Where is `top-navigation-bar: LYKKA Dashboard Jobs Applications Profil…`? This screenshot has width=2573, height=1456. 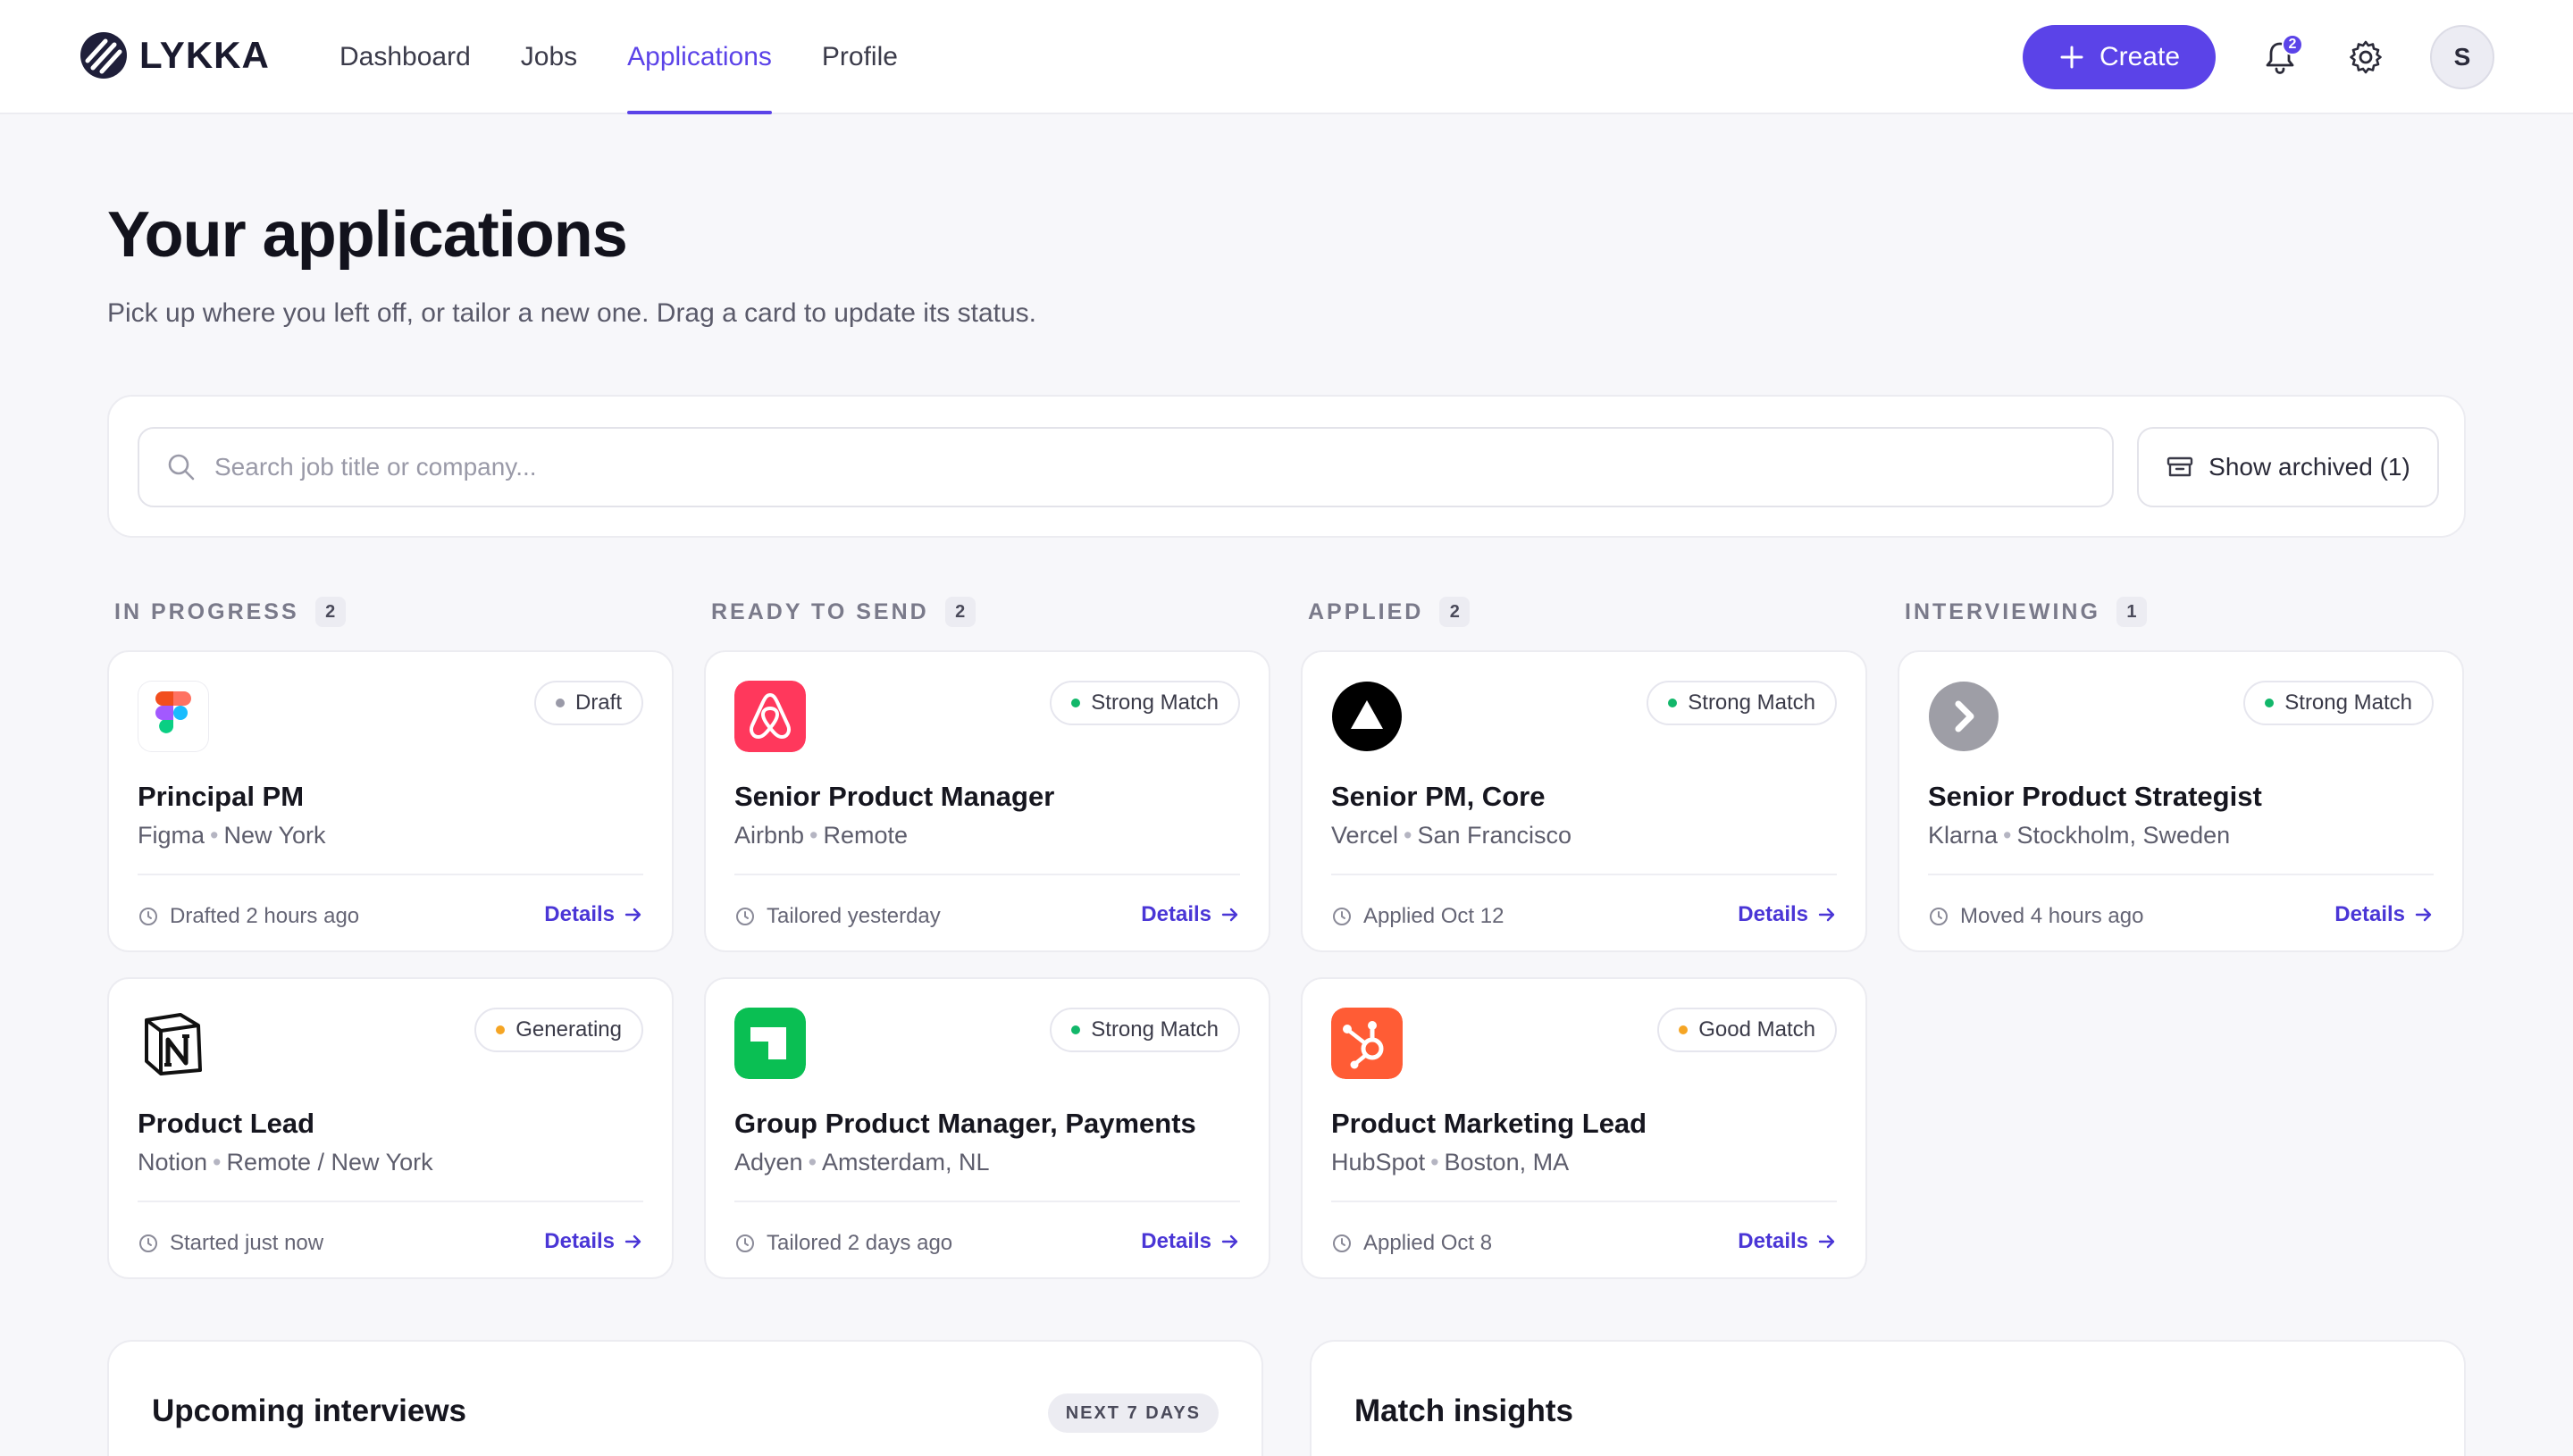 top-navigation-bar: LYKKA Dashboard Jobs Applications Profil… is located at coordinates (1286, 57).